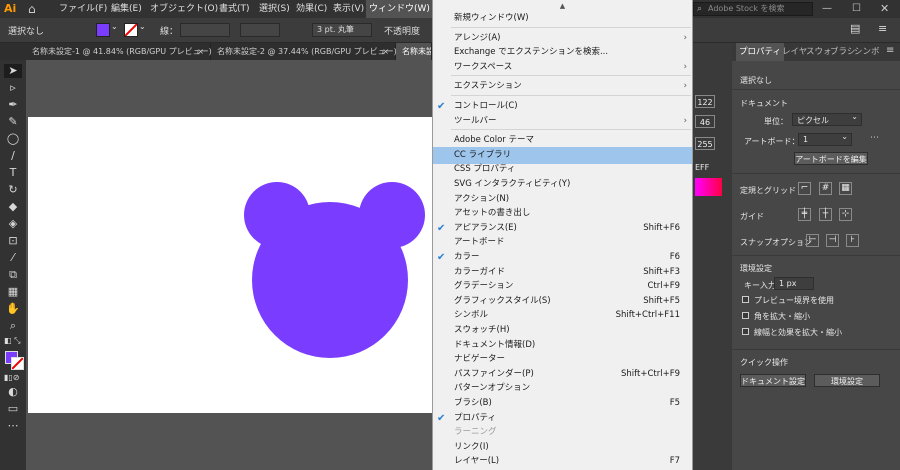  I want to click on menu-select: 選択(S), so click(274, 9).